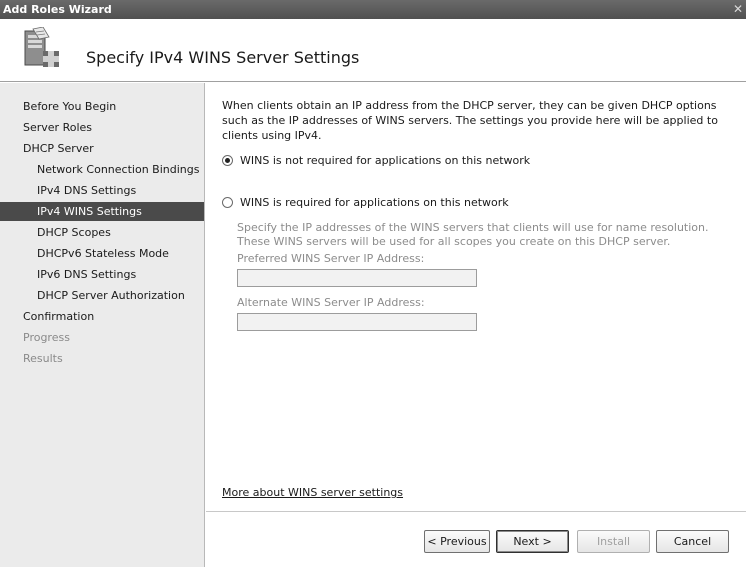  Describe the element at coordinates (102, 316) in the screenshot. I see `nav-item-confirmation: Confirmation` at that location.